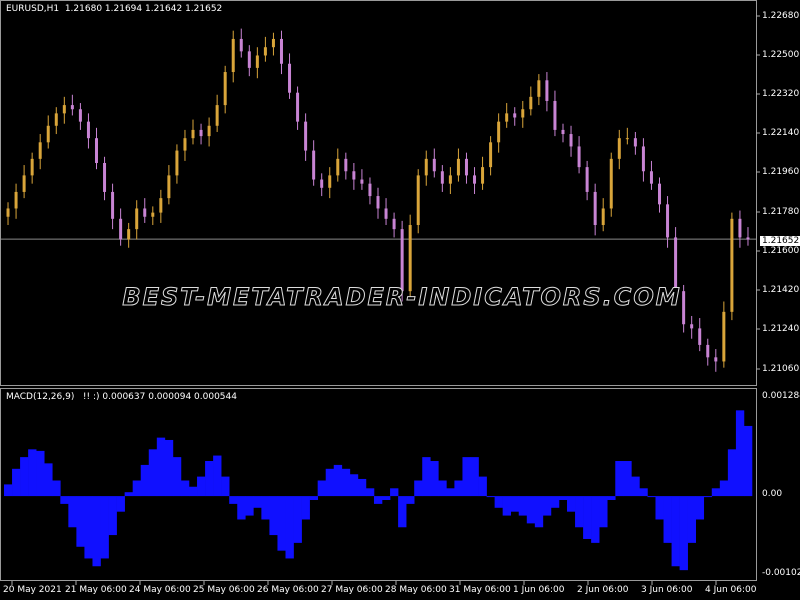 The height and width of the screenshot is (600, 800). What do you see at coordinates (416, 590) in the screenshot?
I see `time-axis-label: 28 May 06:00` at bounding box center [416, 590].